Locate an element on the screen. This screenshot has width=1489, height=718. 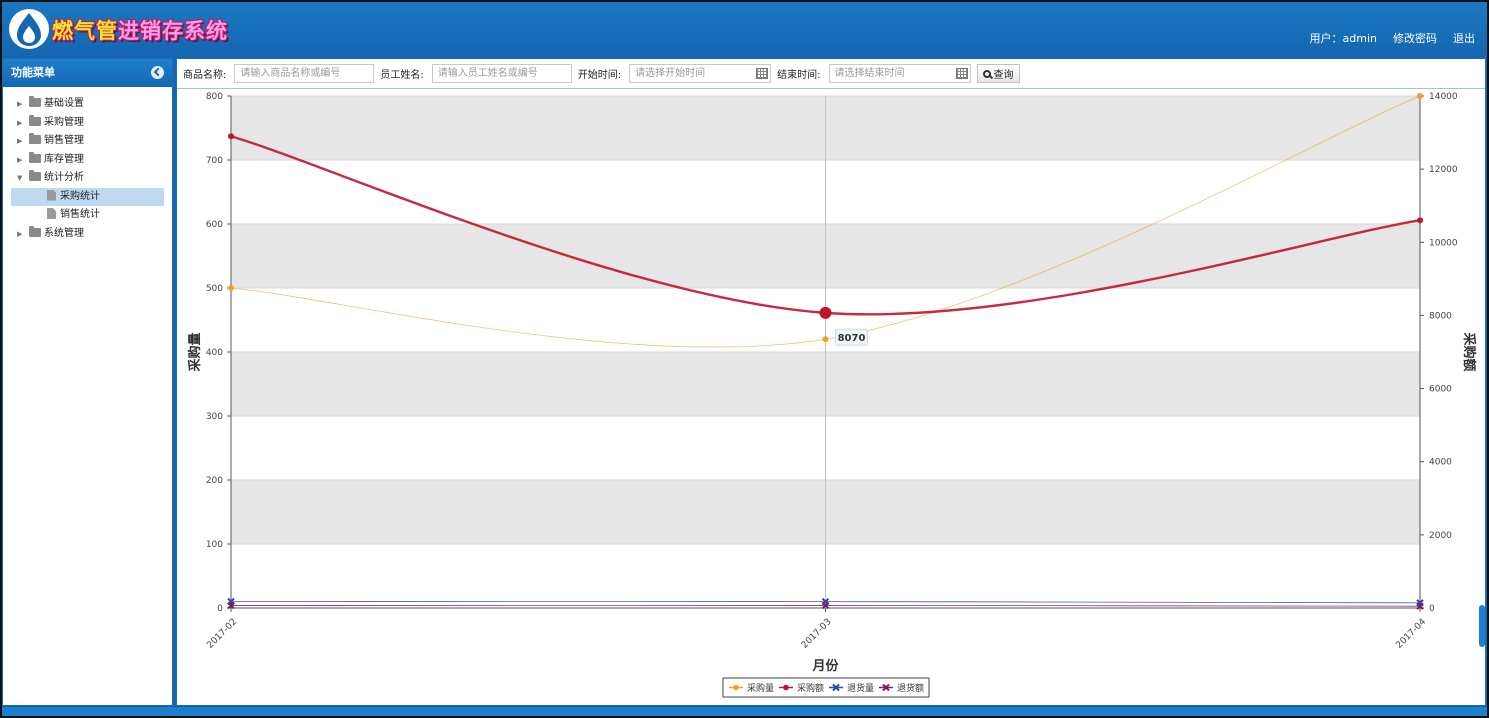
menu-item-label: 采购管理 is located at coordinates (64, 122).